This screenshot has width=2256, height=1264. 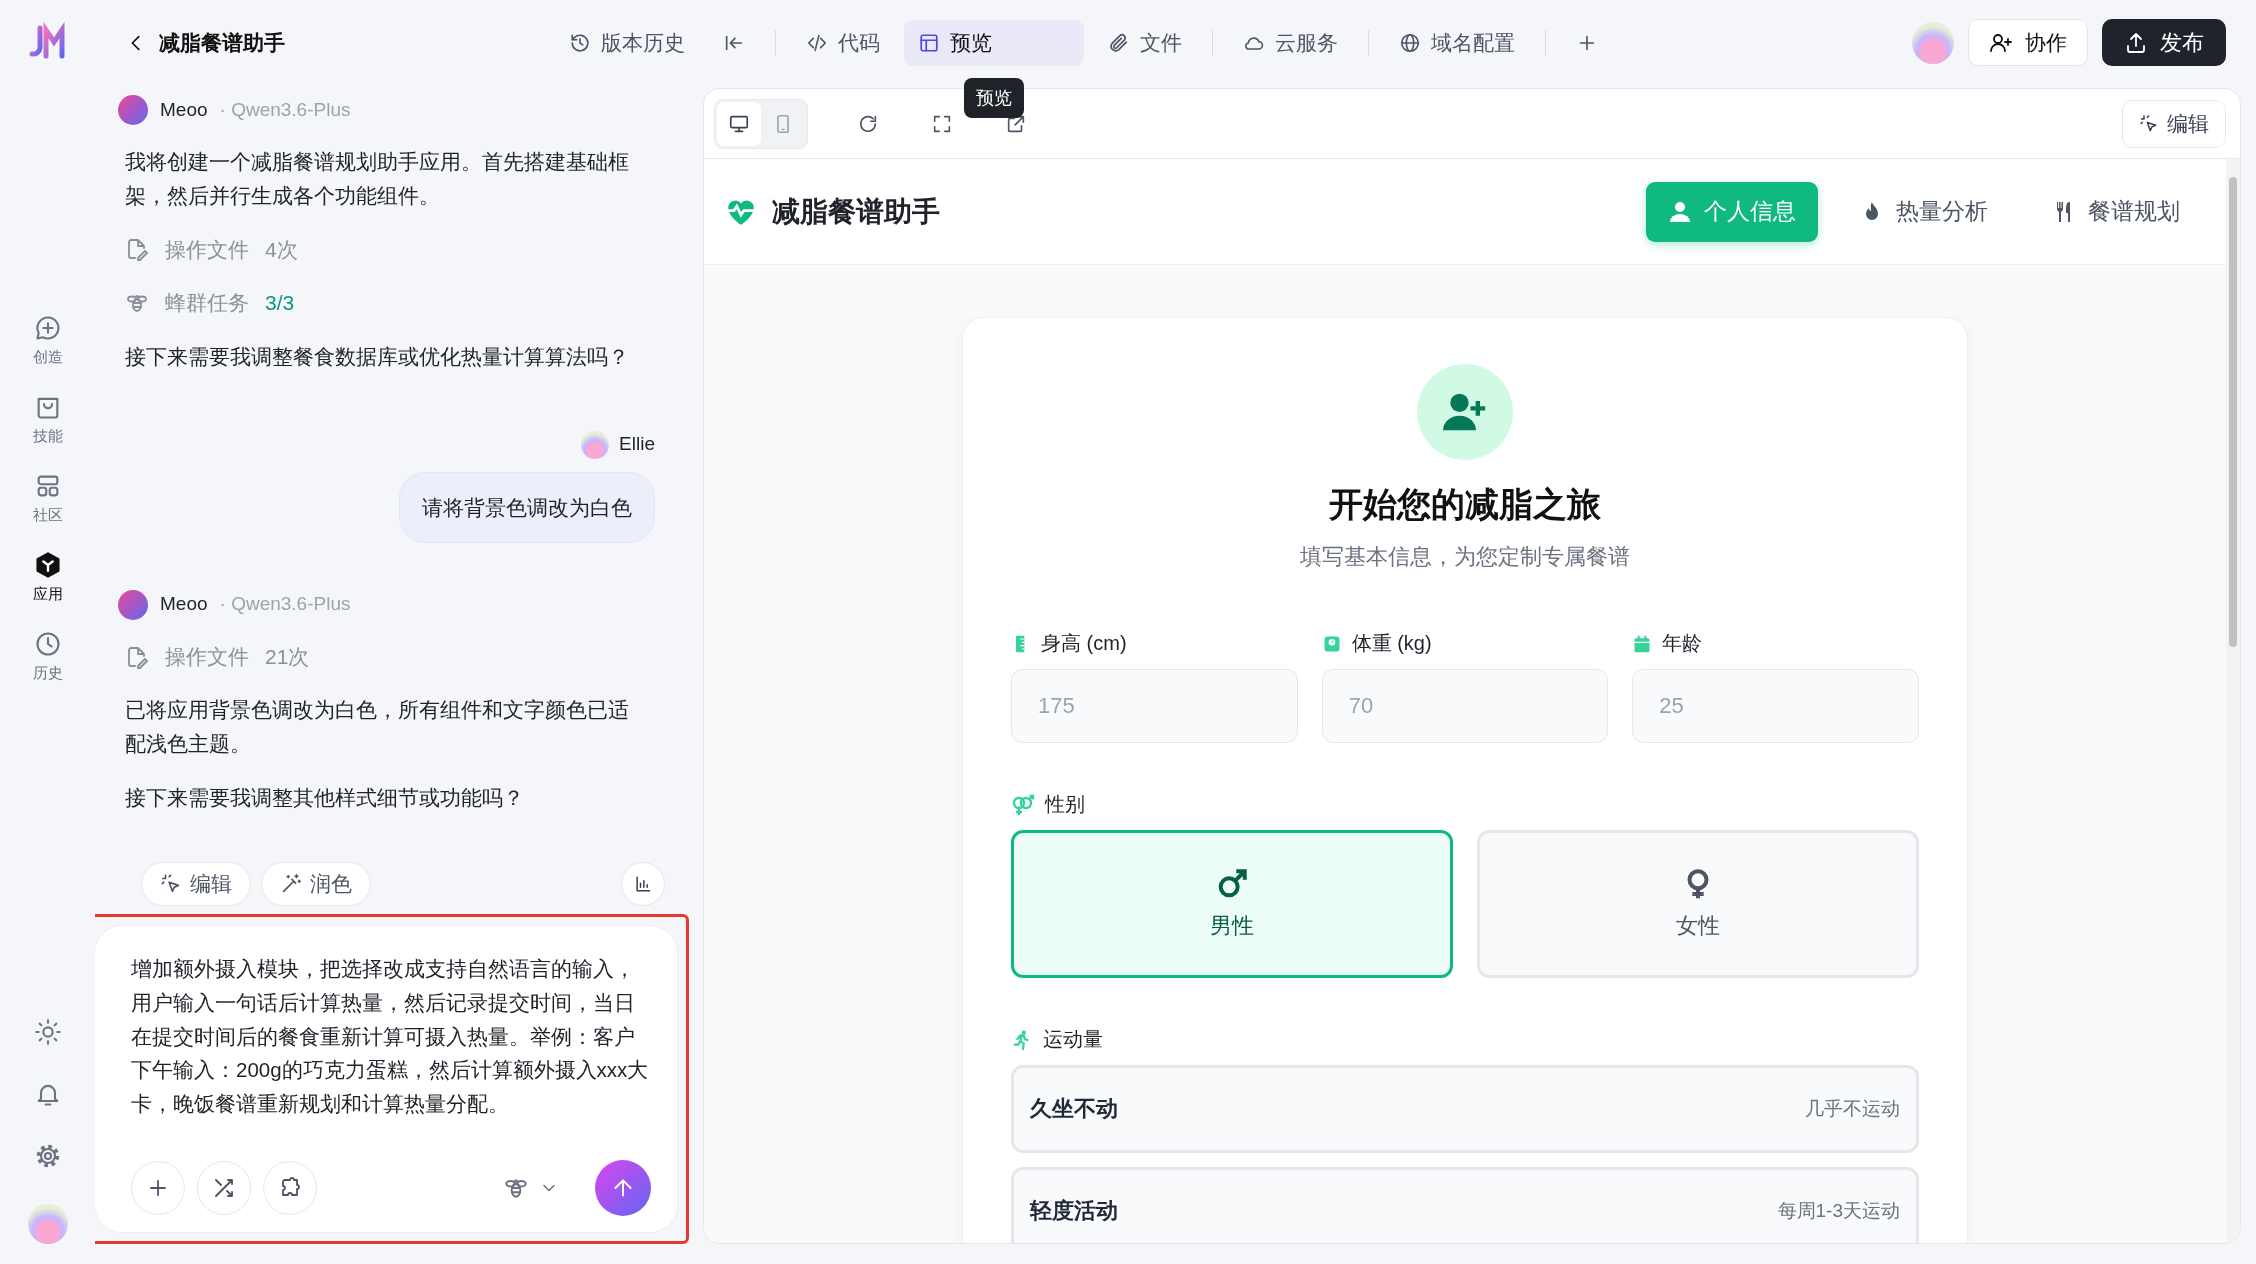 I want to click on rail-nav-item: 历史, so click(x=47, y=656).